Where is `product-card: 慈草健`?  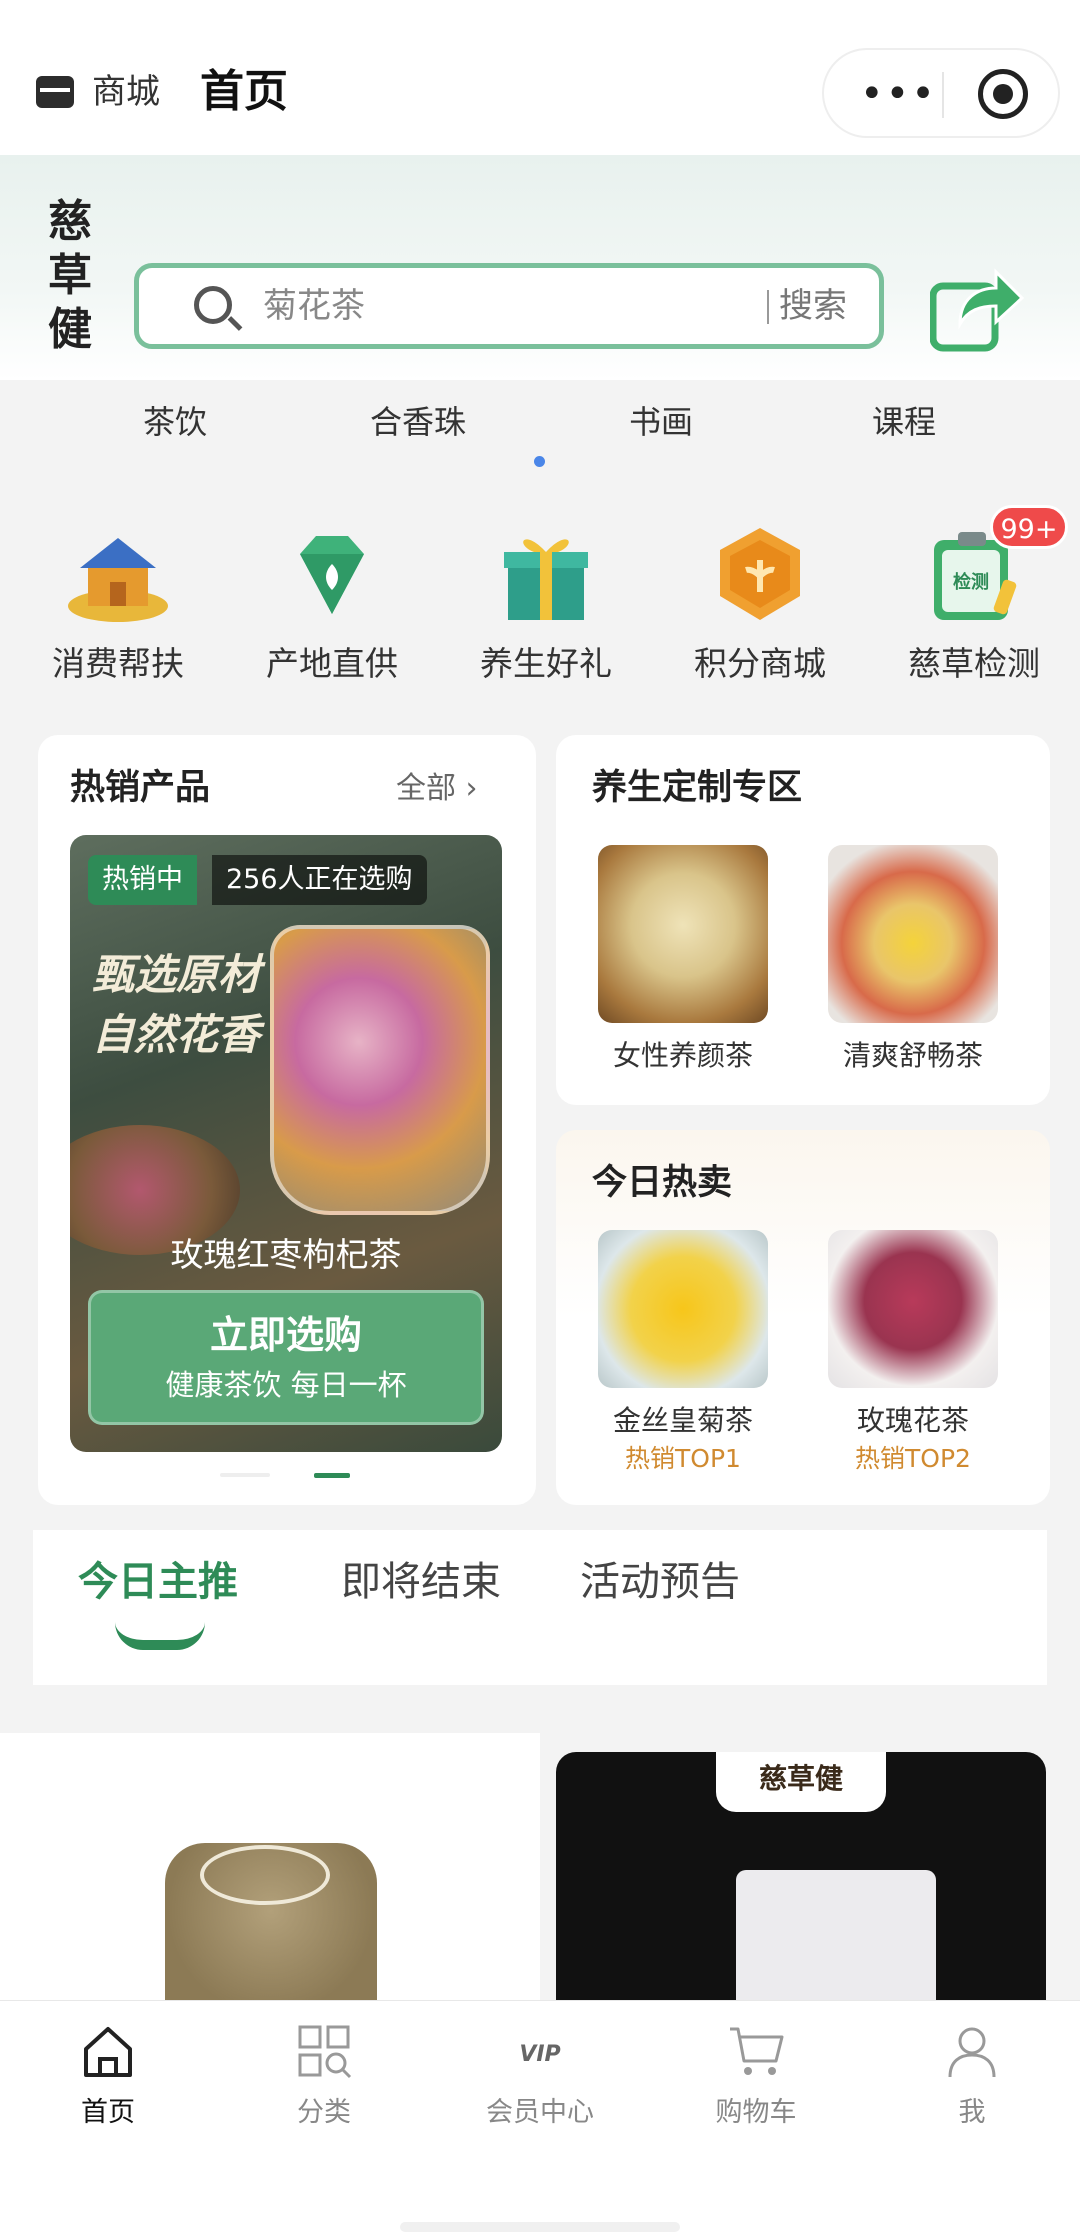 product-card: 慈草健 is located at coordinates (801, 1882).